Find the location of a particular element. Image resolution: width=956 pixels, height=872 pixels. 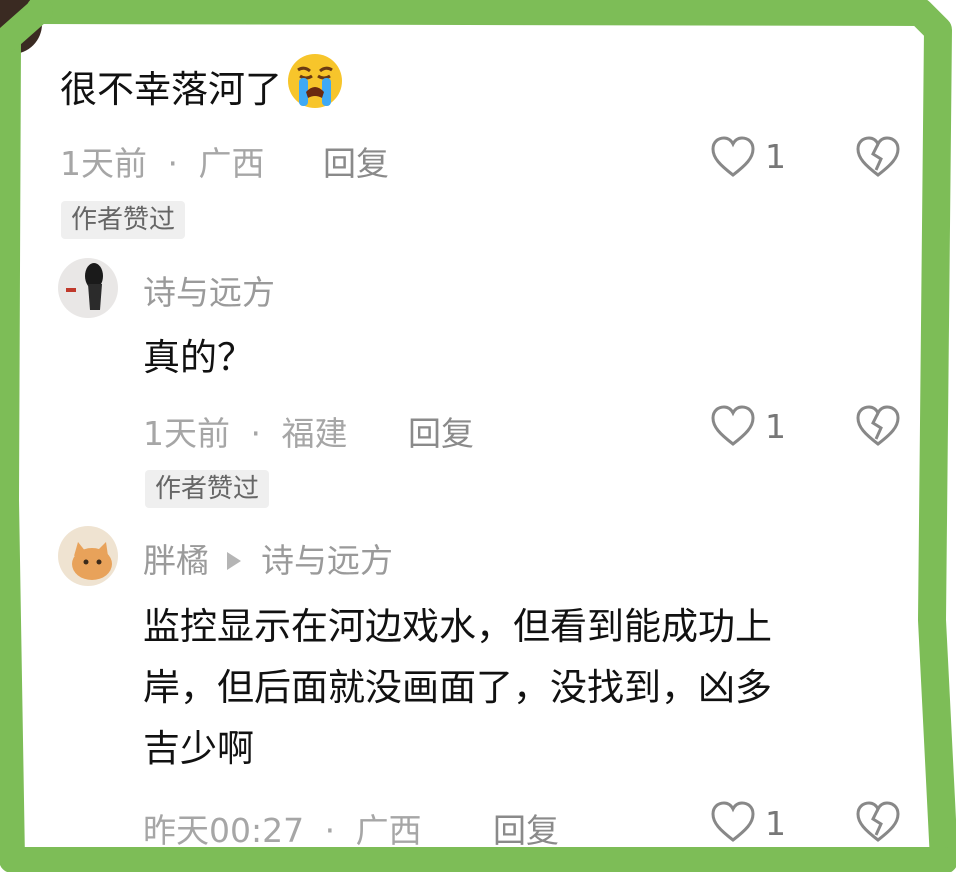

comment-text-body: 很不幸落河了 is located at coordinates (171, 89).